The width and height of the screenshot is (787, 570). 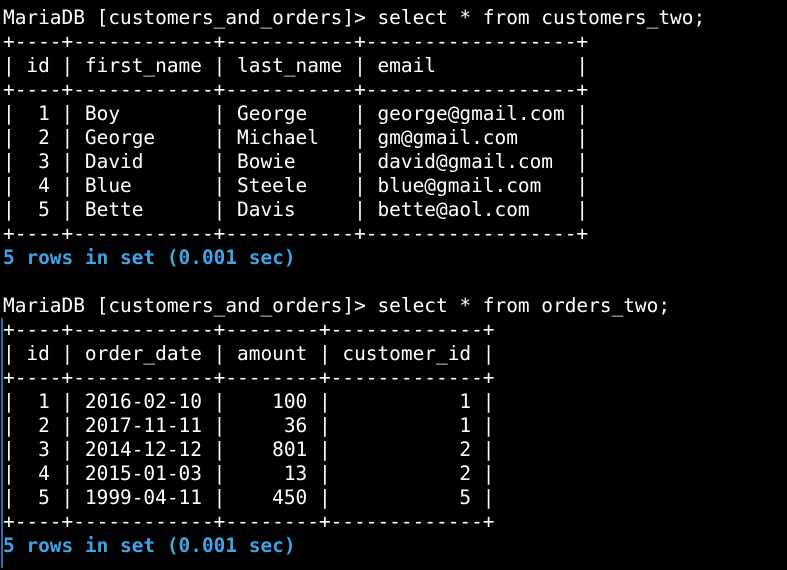 What do you see at coordinates (296, 185) in the screenshot?
I see `table-row: | 4 | Blue | Steele | blue@gmail.com |` at bounding box center [296, 185].